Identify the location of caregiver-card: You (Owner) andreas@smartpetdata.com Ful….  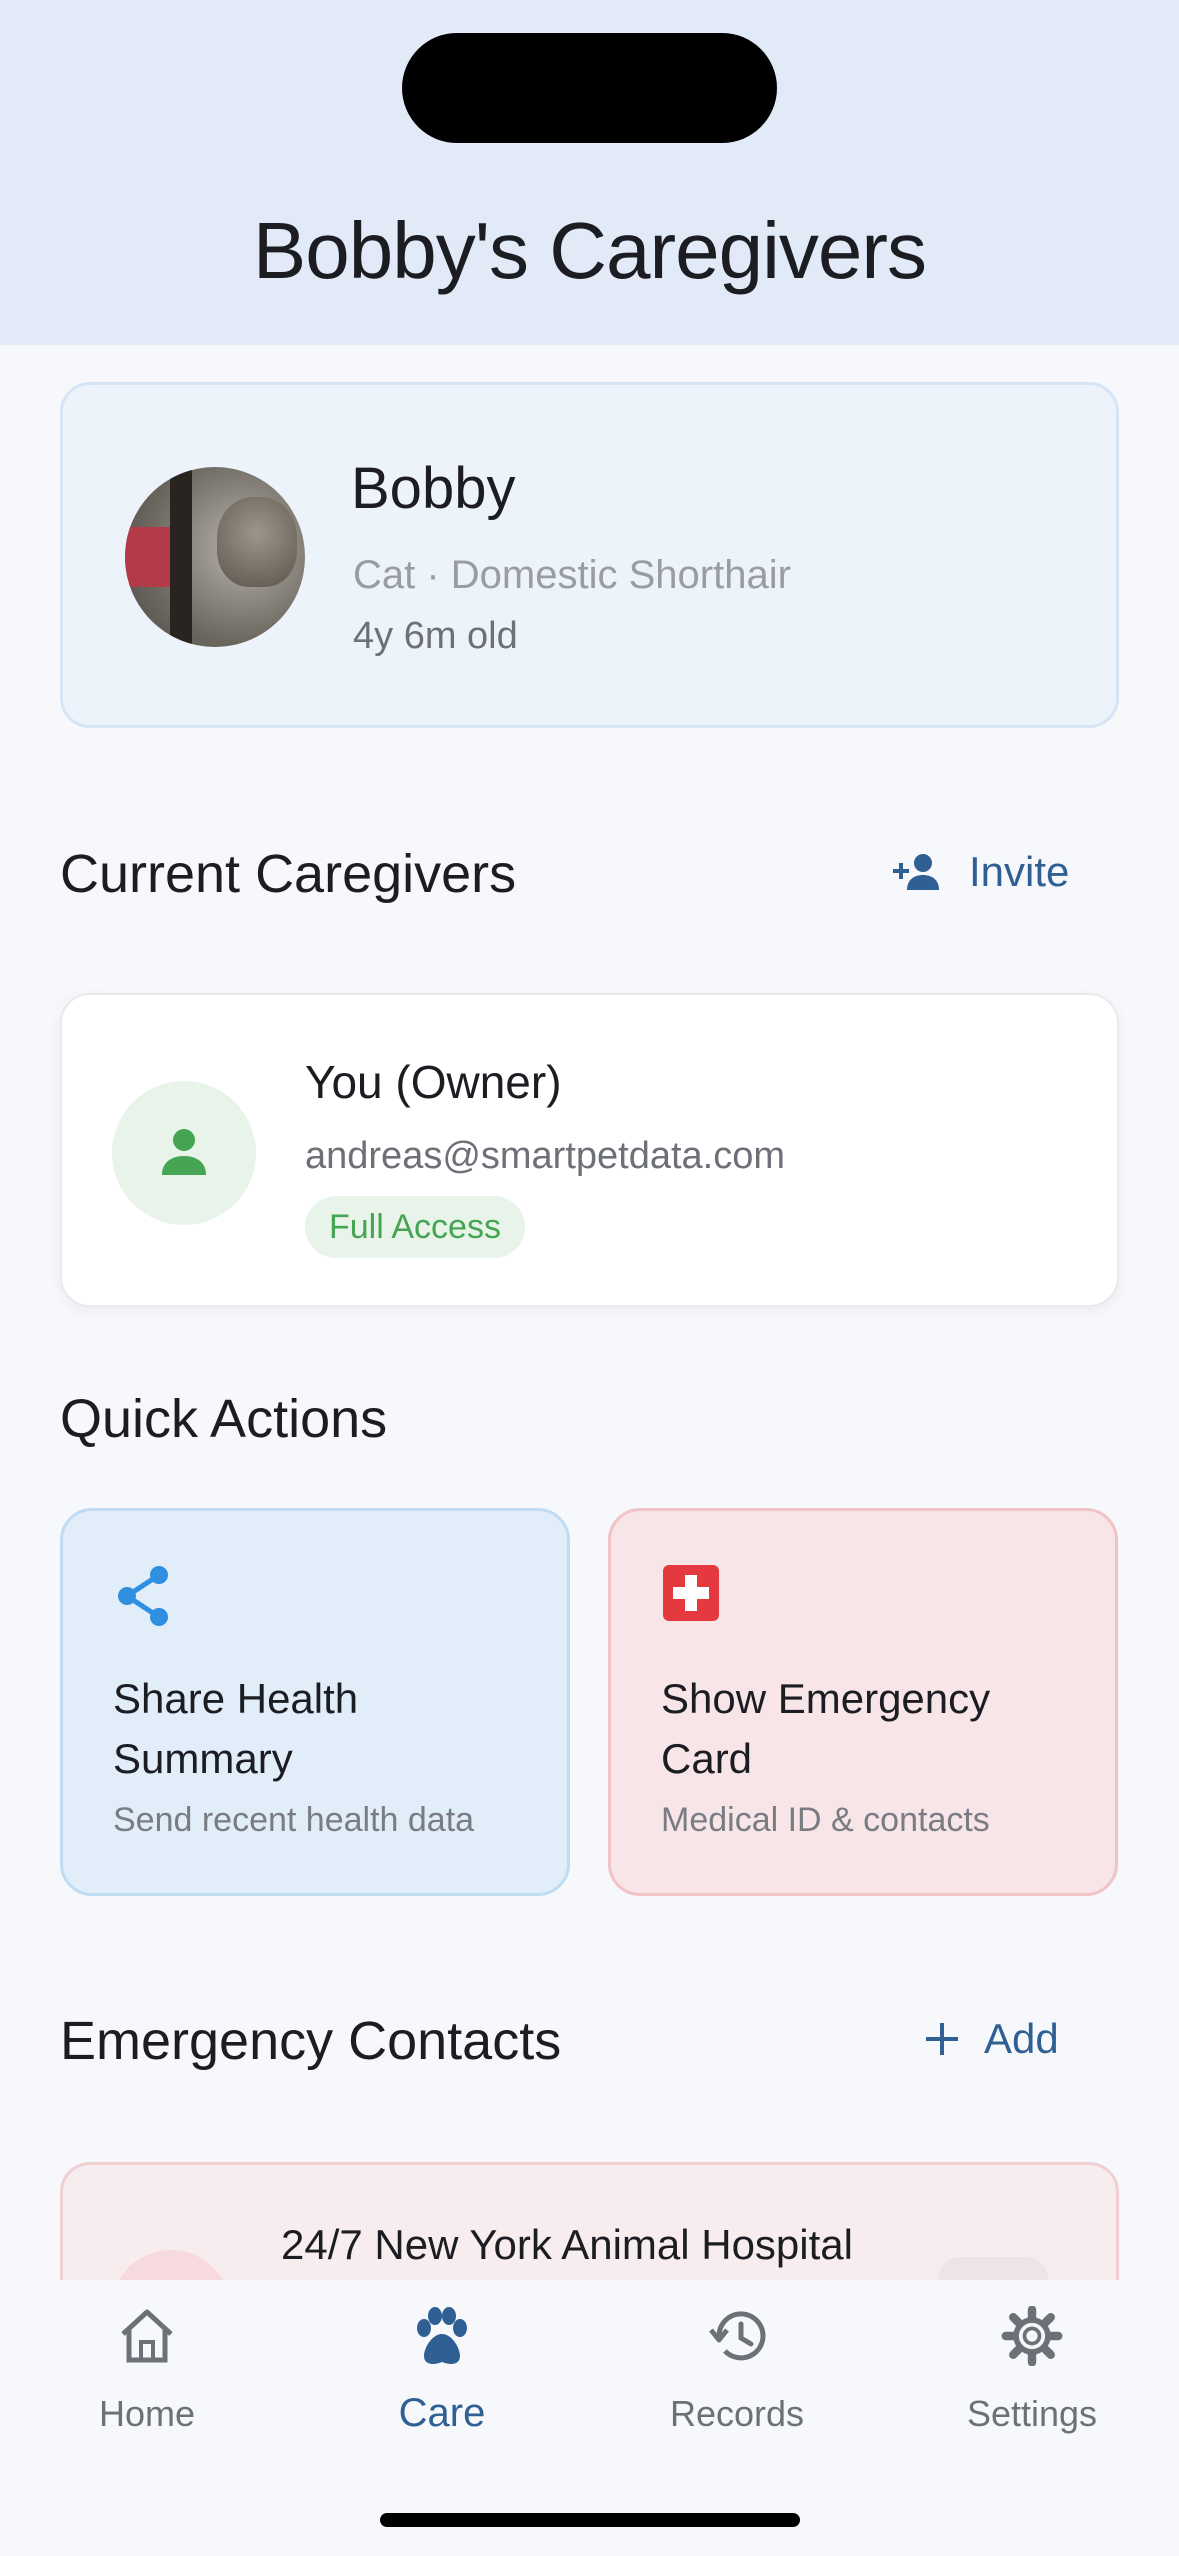
(589, 1150).